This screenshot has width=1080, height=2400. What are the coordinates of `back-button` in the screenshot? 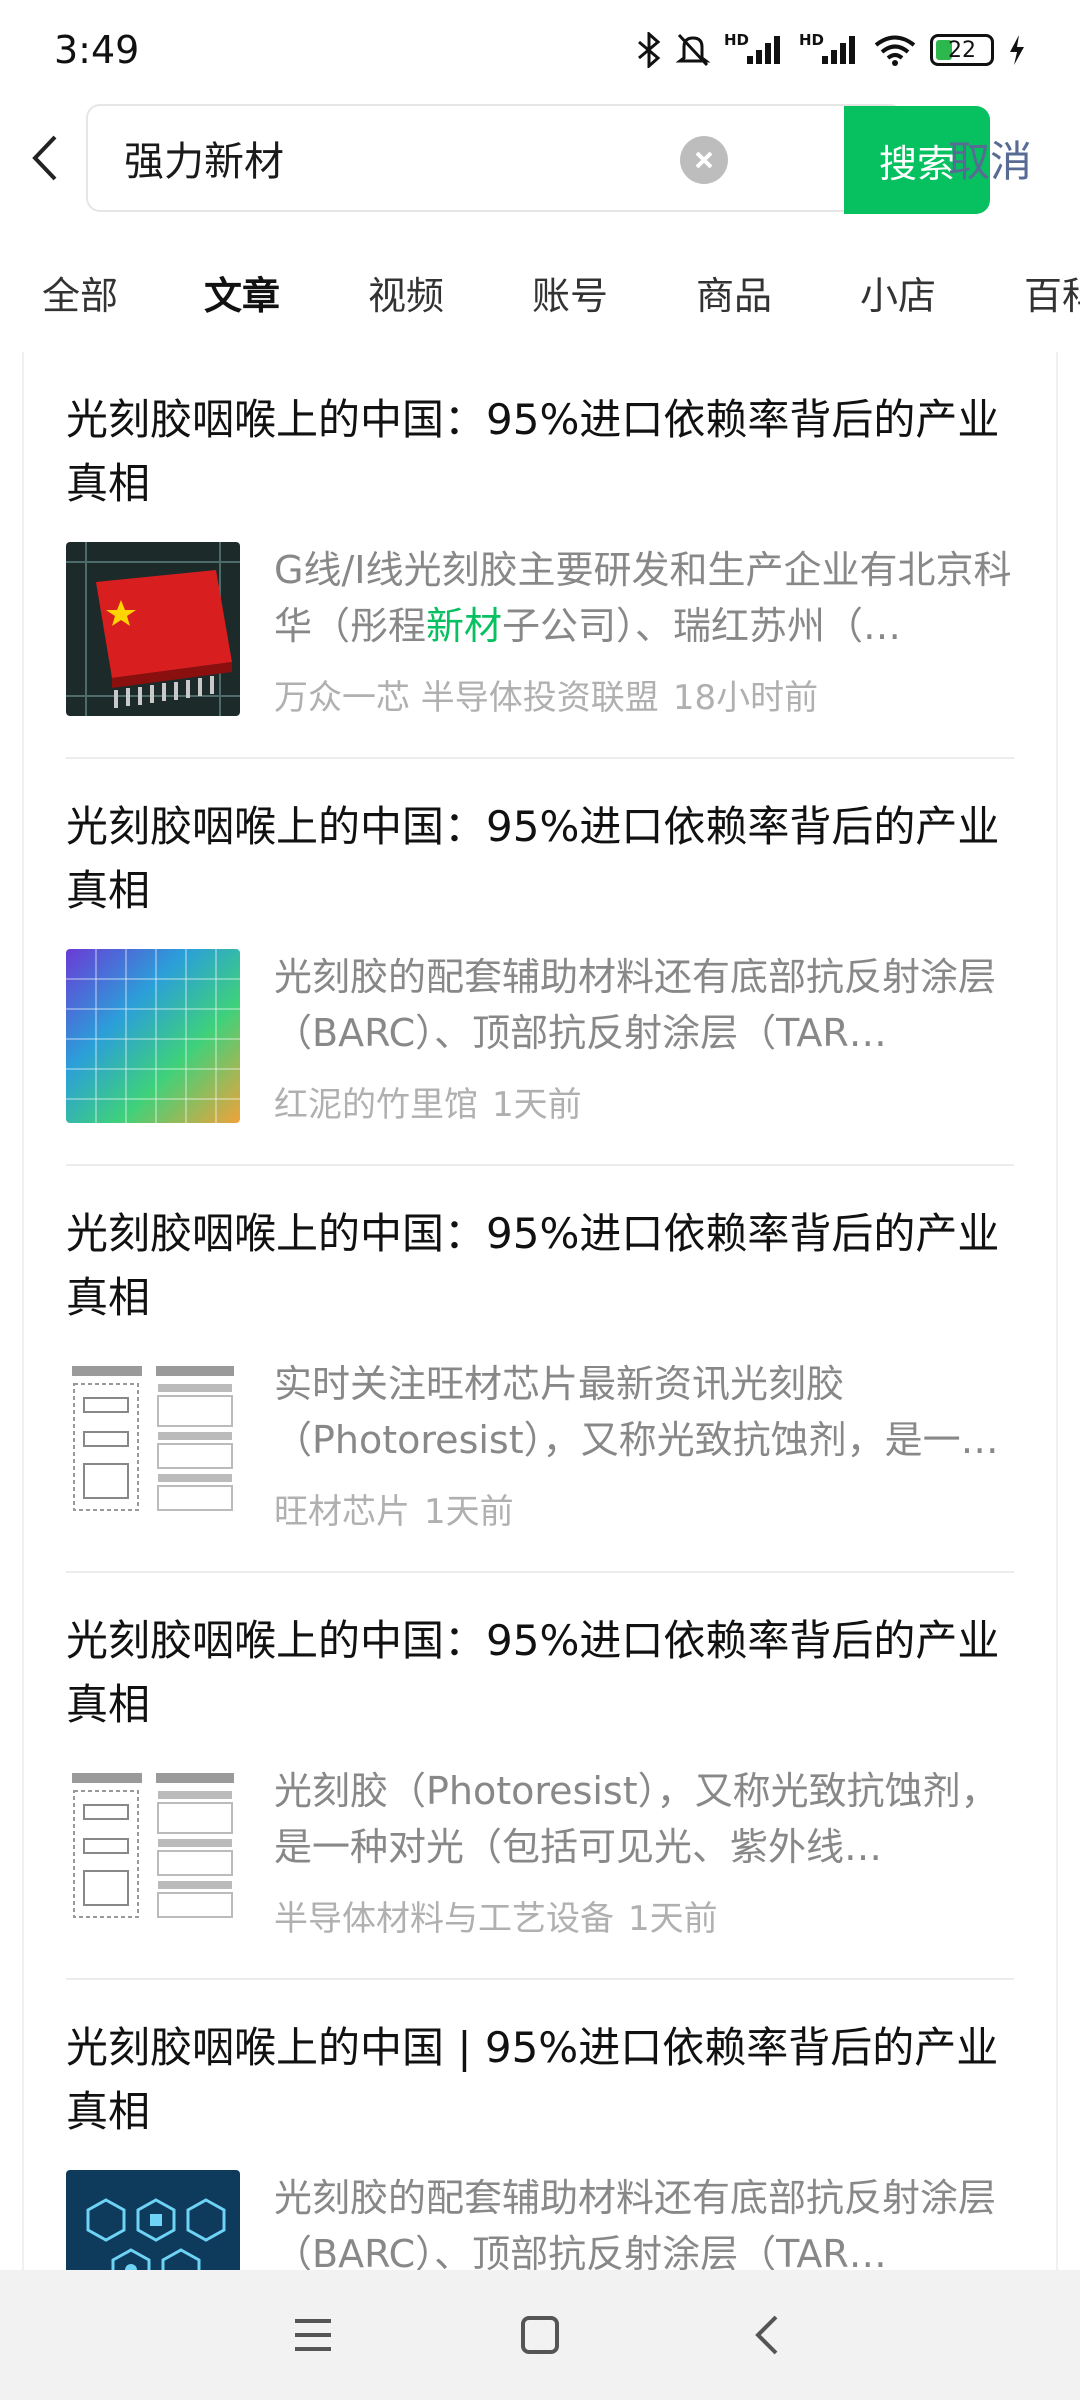 It's located at (44, 158).